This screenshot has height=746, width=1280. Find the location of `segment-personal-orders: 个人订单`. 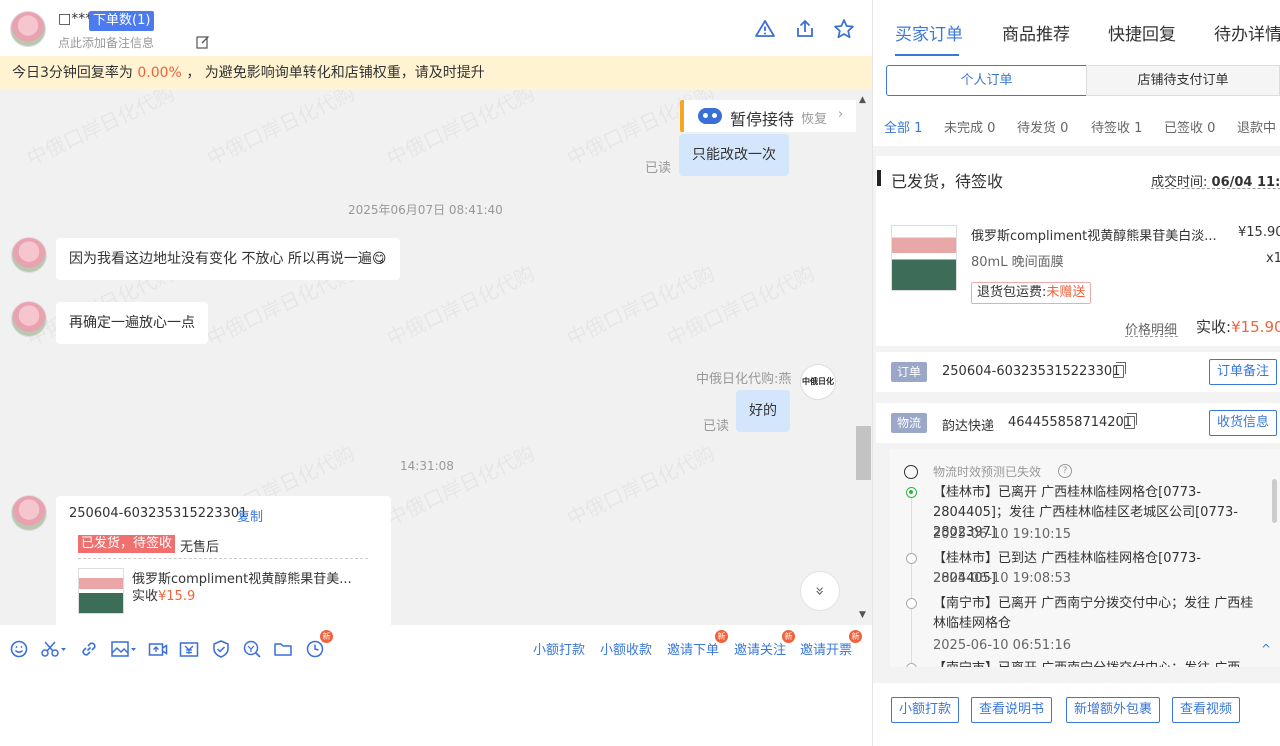

segment-personal-orders: 个人订单 is located at coordinates (986, 80).